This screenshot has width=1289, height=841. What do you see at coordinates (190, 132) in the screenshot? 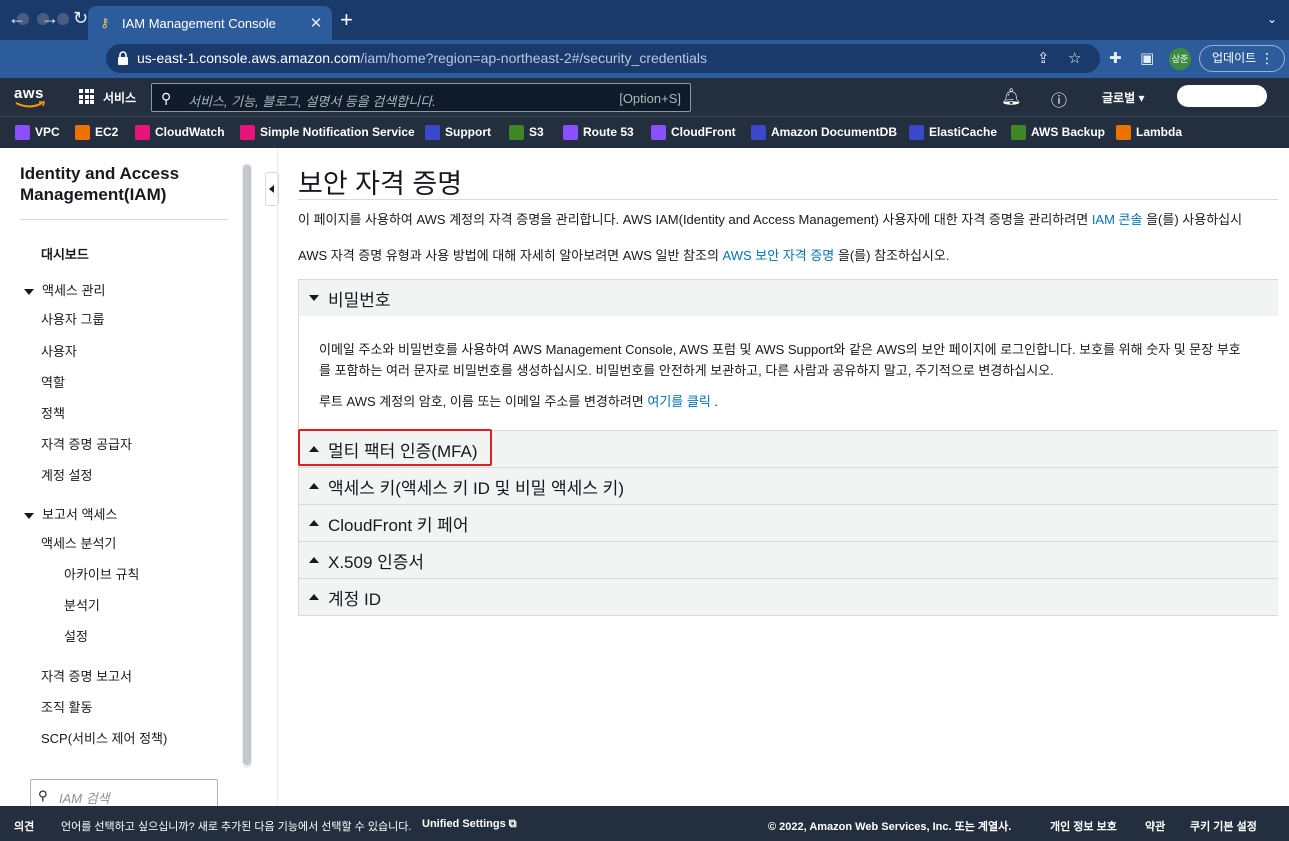
I see `favorite-label: CloudWatch` at bounding box center [190, 132].